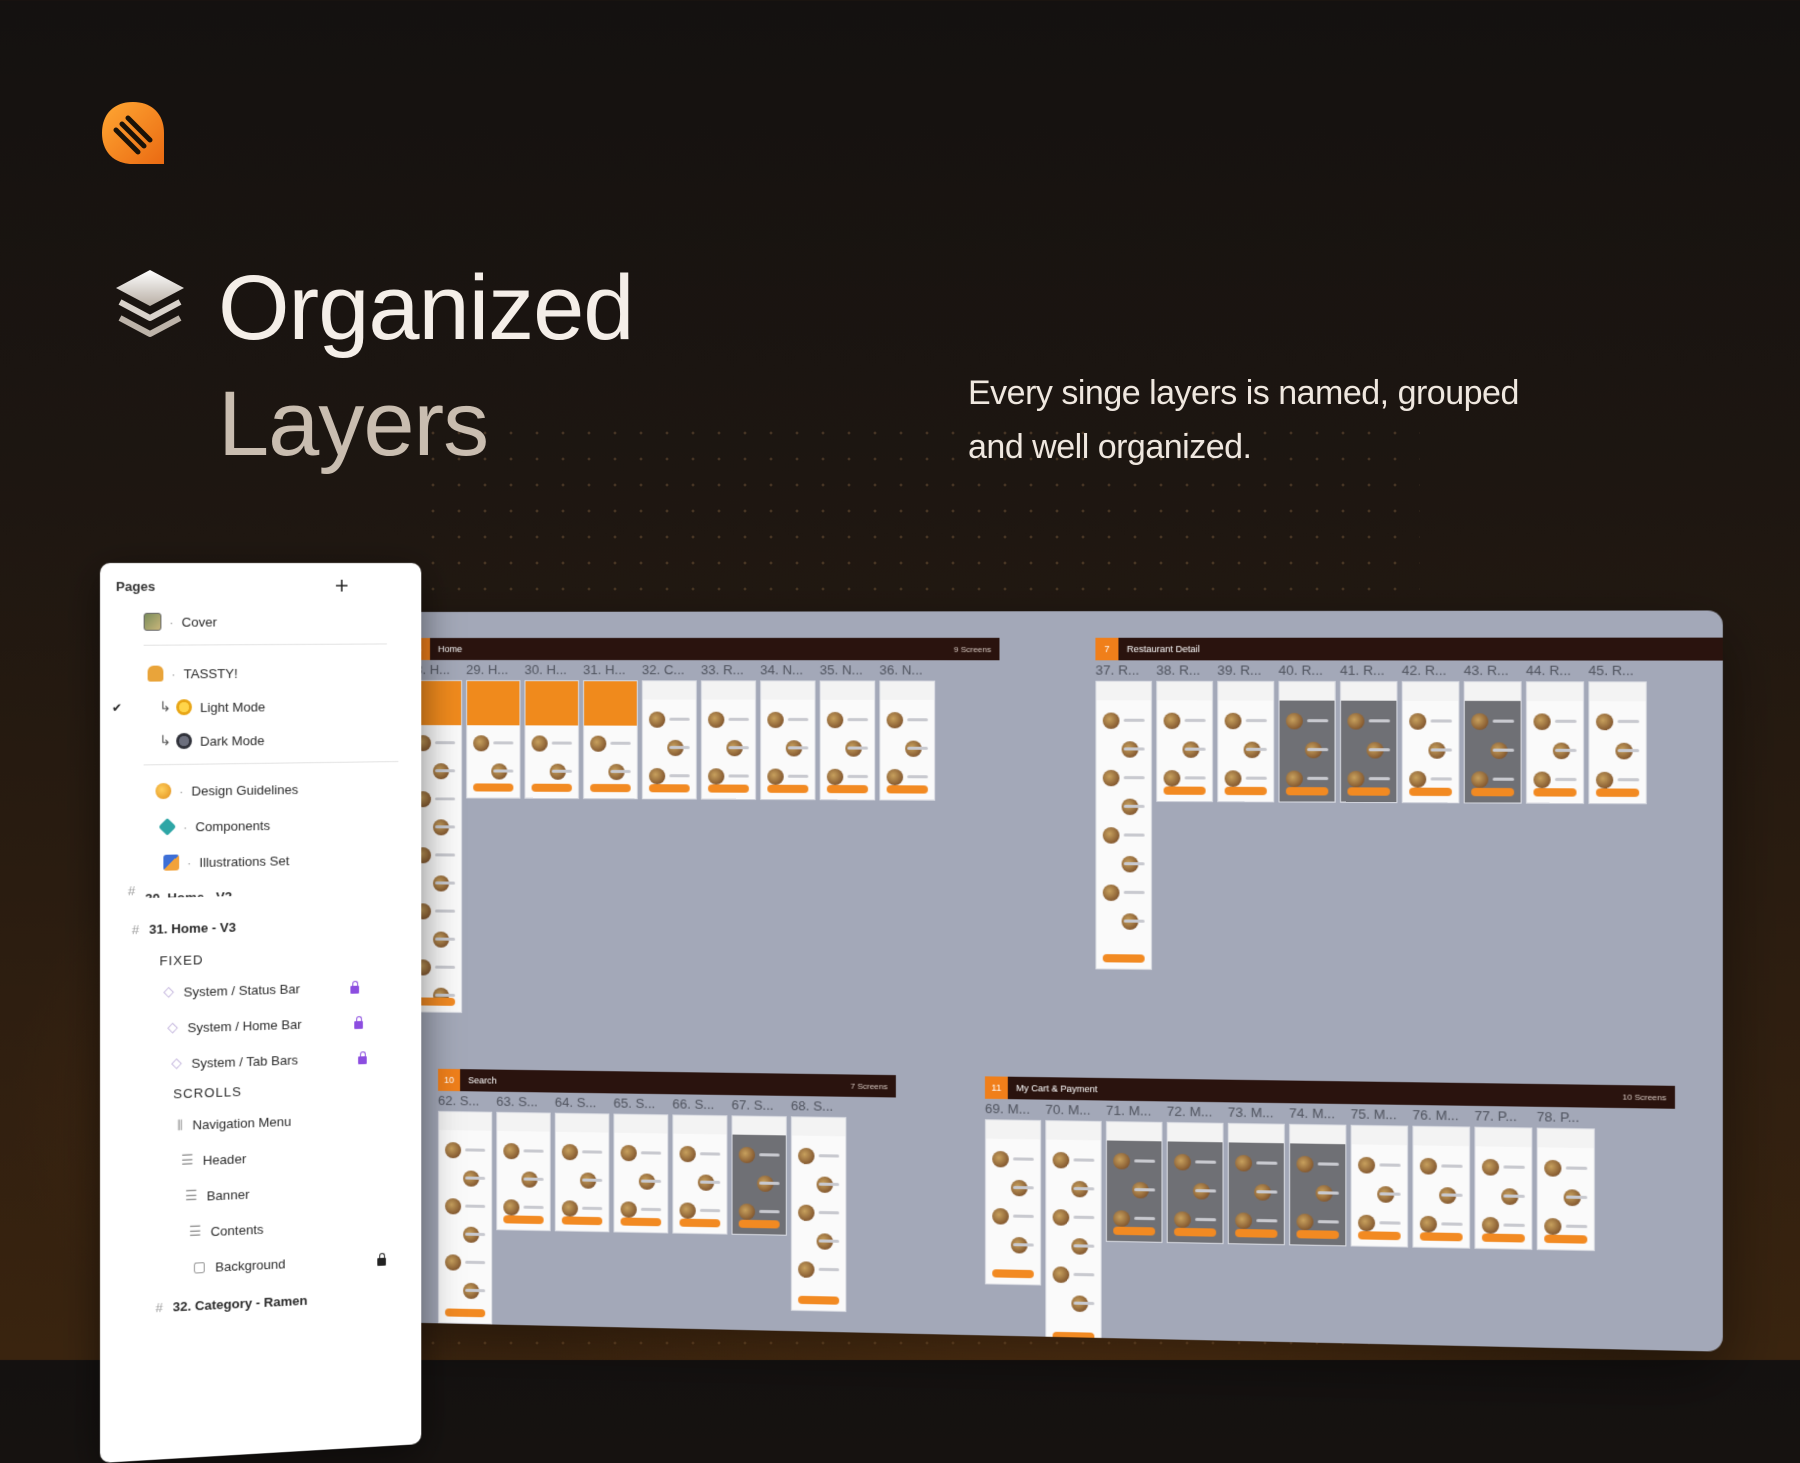  I want to click on page-item-components: · Components, so click(260, 825).